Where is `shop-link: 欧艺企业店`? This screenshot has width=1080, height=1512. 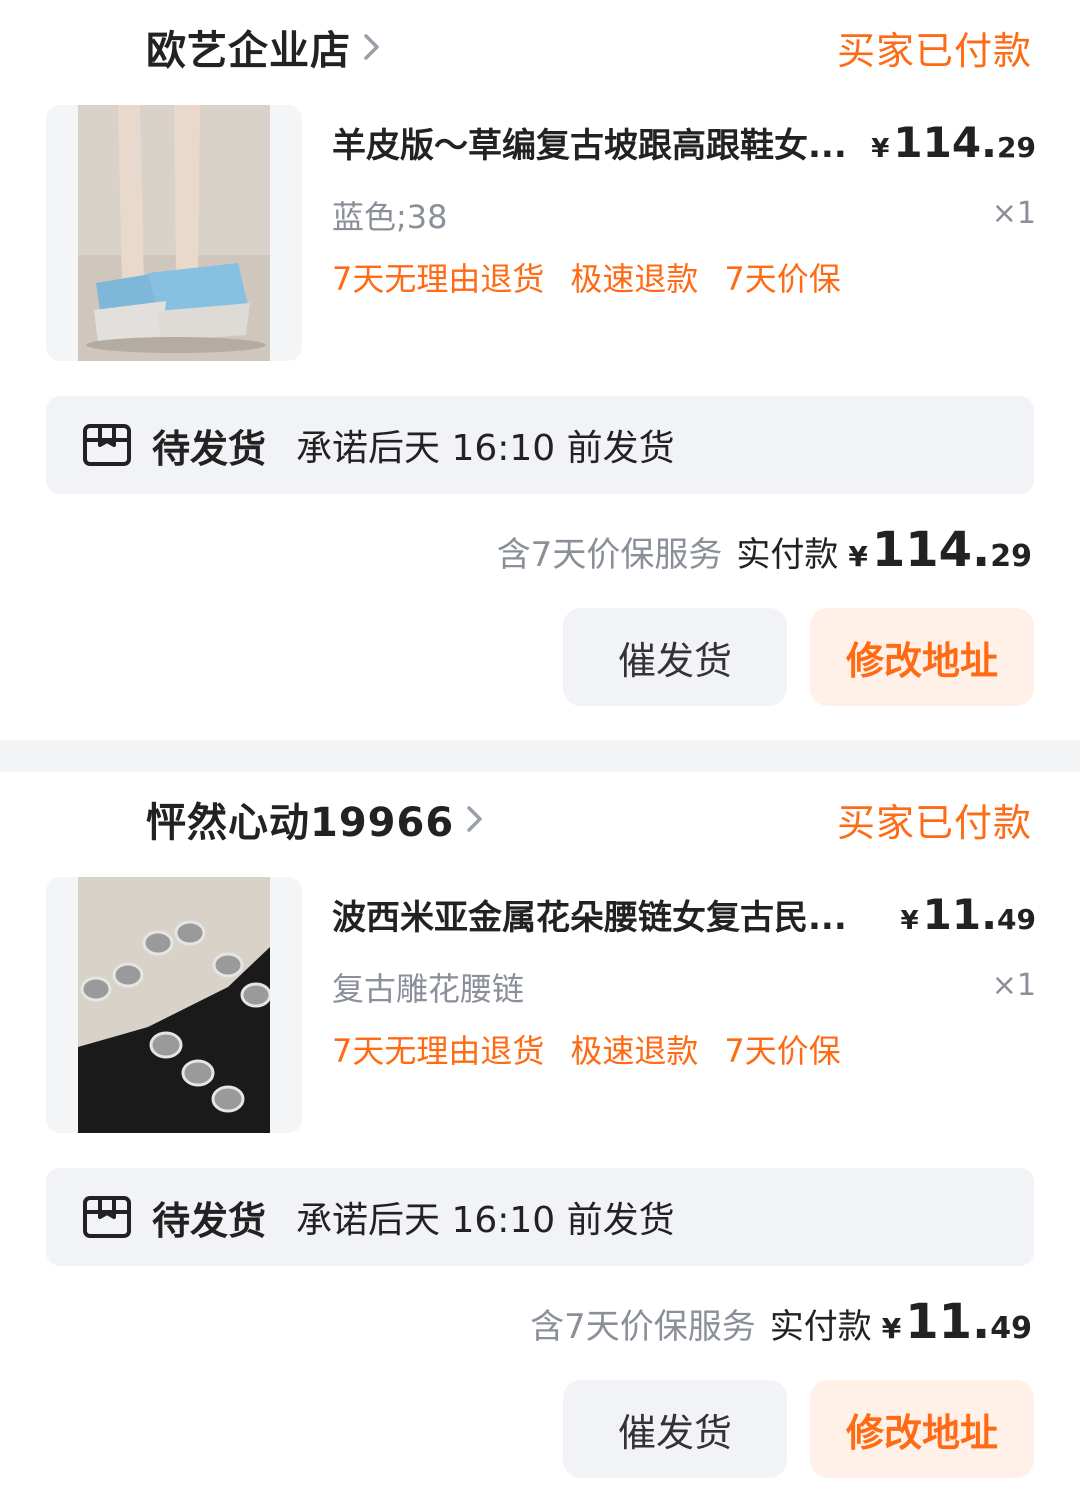
shop-link: 欧艺企业店 is located at coordinates (264, 48).